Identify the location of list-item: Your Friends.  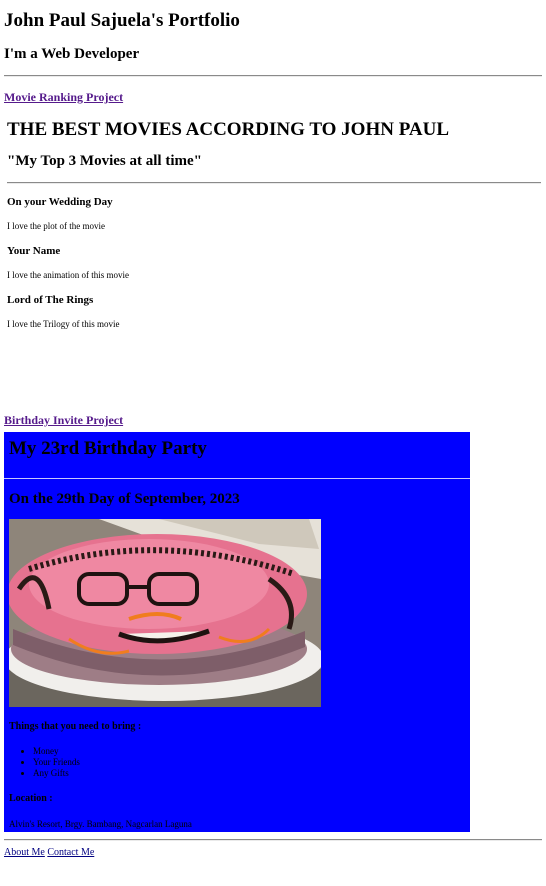
(251, 762).